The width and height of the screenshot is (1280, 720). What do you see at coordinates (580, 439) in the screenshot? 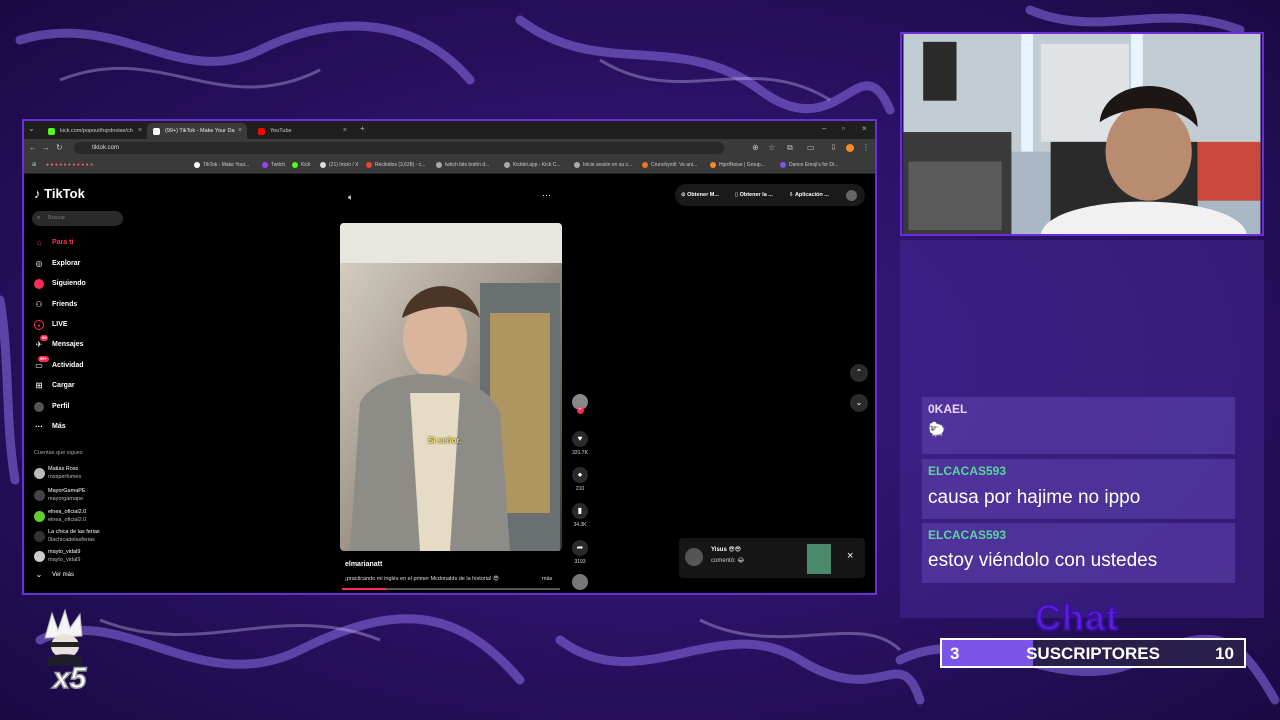
I see `heart-icon: ♥` at bounding box center [580, 439].